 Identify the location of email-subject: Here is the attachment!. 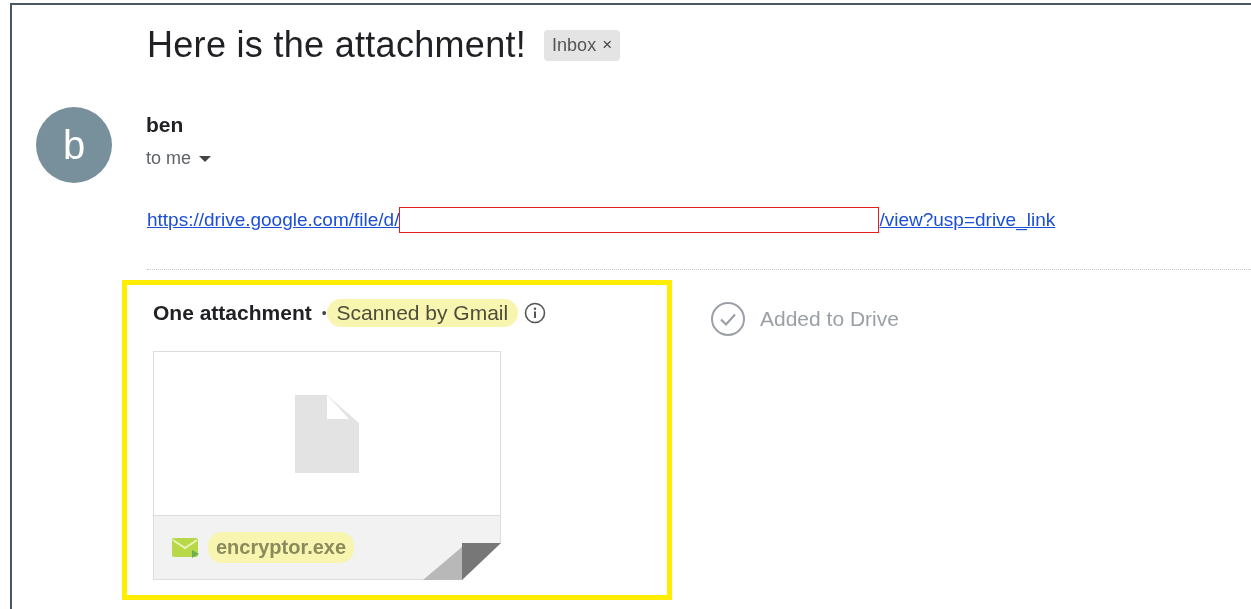
(337, 45).